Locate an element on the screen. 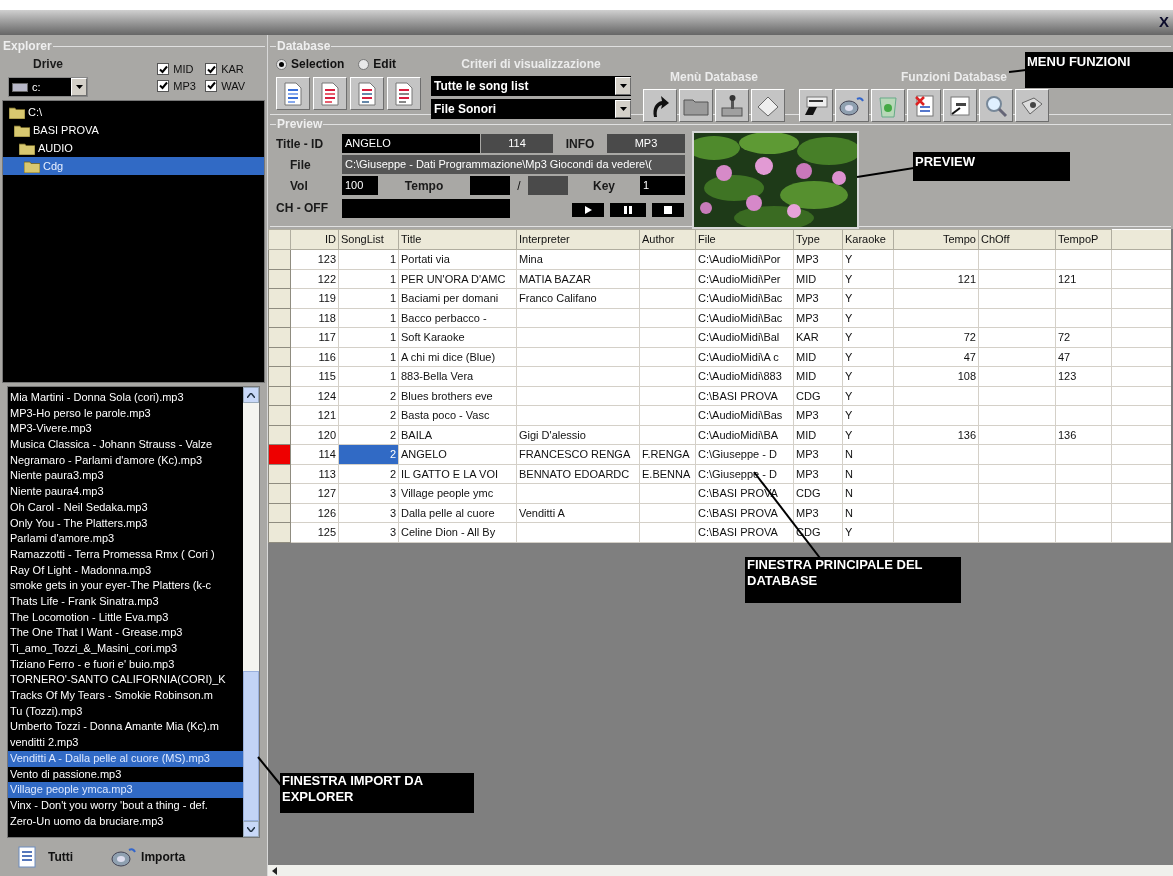 This screenshot has height=876, width=1173. annotation-label: PREVIEW is located at coordinates (991, 166).